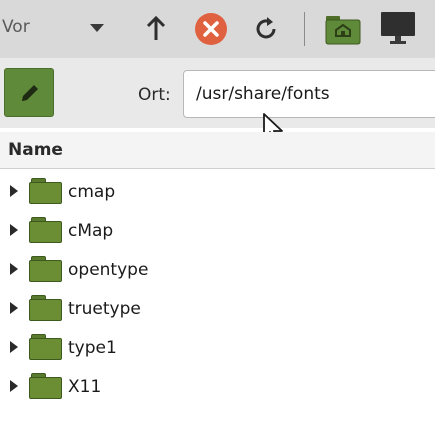  I want to click on edit-location-button, so click(29, 92).